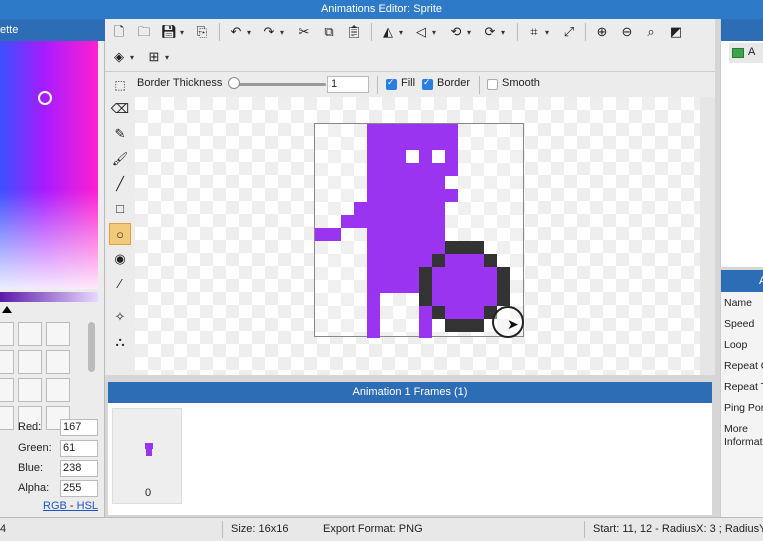 The width and height of the screenshot is (763, 541). Describe the element at coordinates (79, 468) in the screenshot. I see `blue-input: 238` at that location.